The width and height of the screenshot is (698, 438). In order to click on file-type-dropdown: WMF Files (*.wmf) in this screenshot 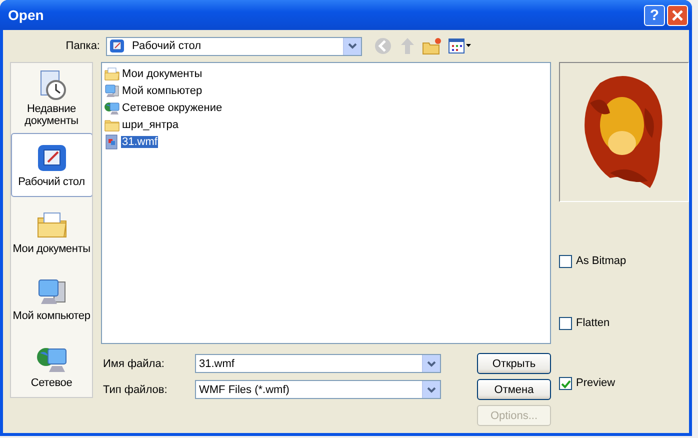, I will do `click(318, 389)`.